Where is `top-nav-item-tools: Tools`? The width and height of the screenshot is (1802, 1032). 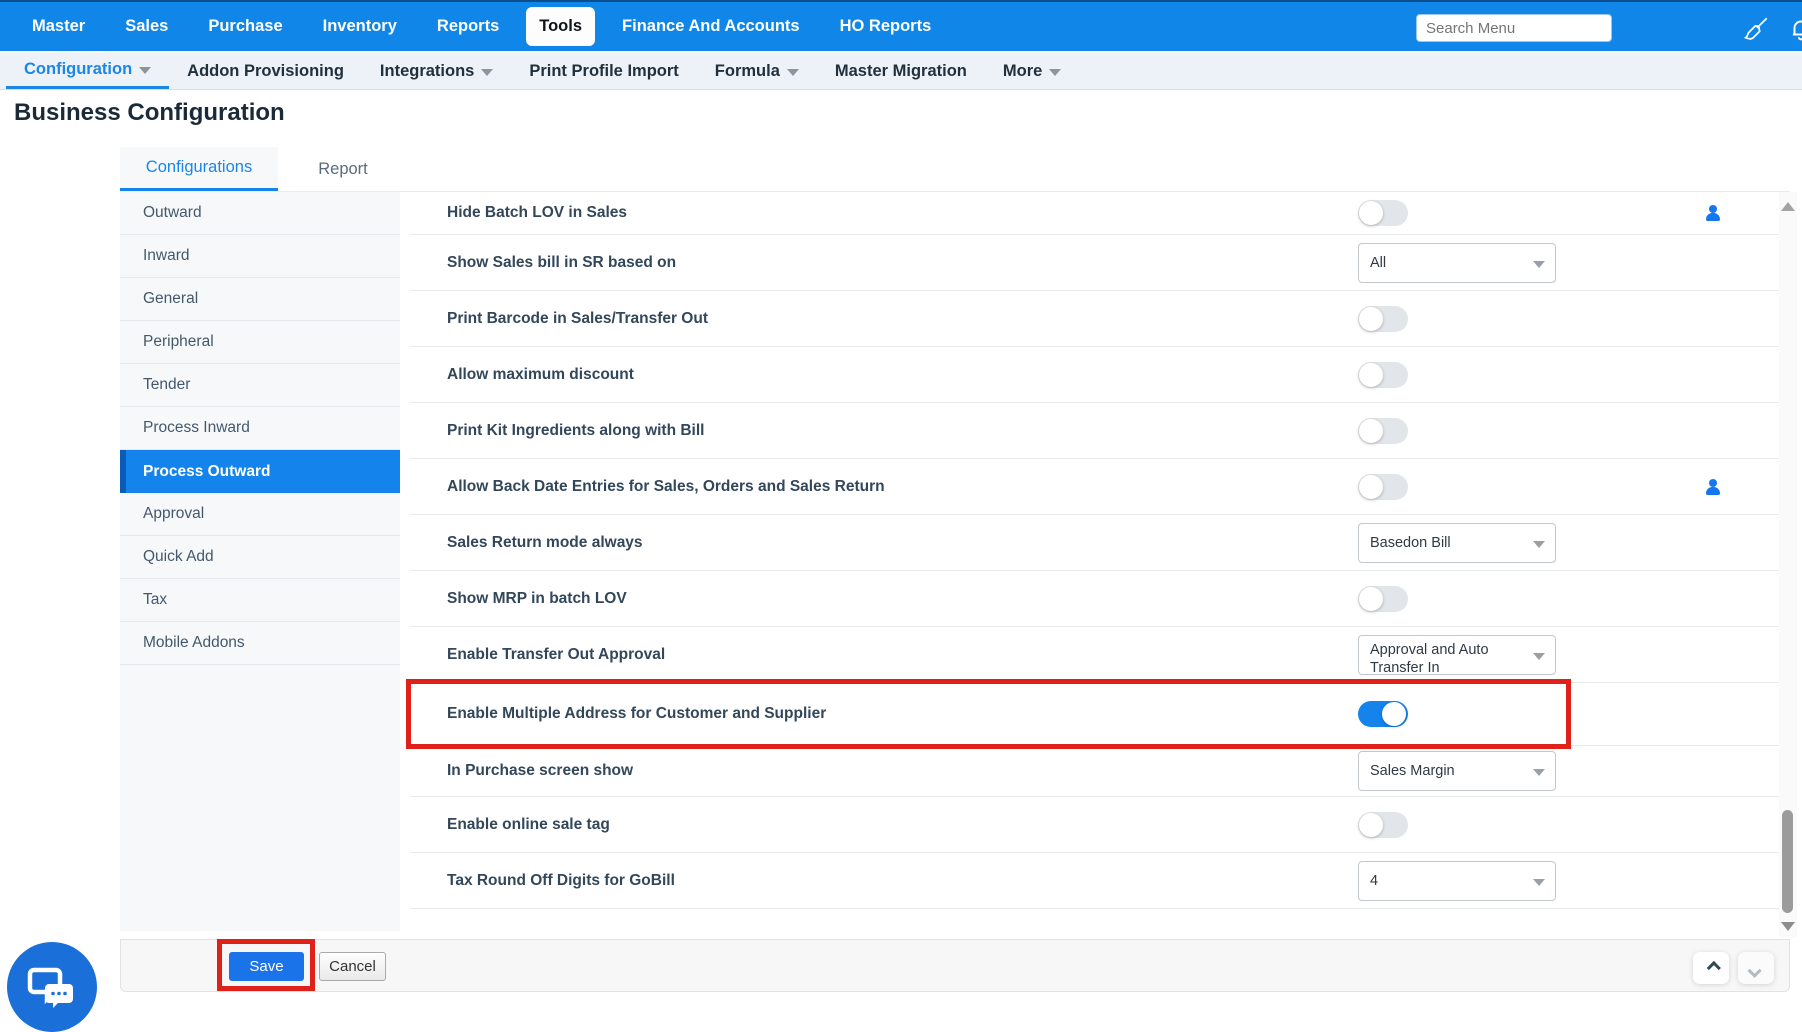 top-nav-item-tools: Tools is located at coordinates (561, 26).